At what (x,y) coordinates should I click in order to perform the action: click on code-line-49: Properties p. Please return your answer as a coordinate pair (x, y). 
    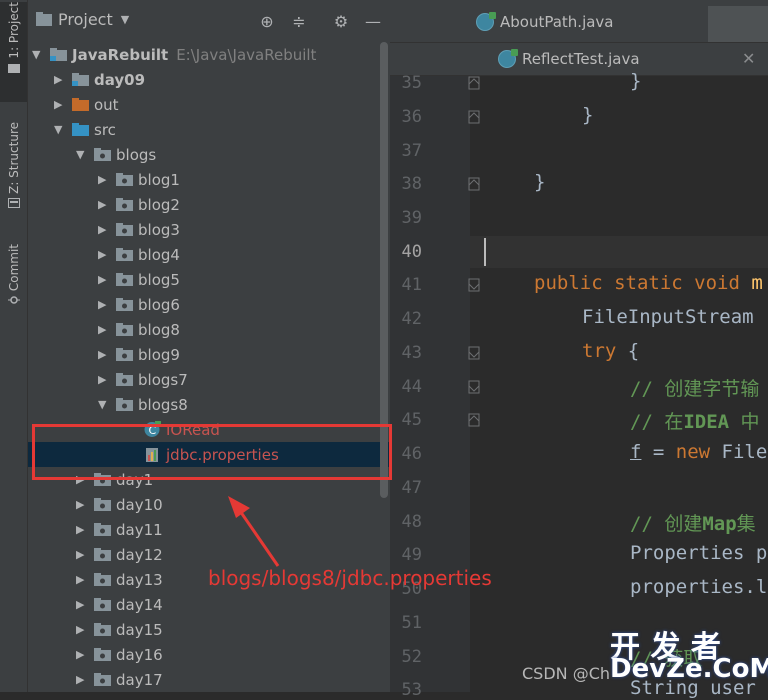
    Looking at the image, I should click on (698, 553).